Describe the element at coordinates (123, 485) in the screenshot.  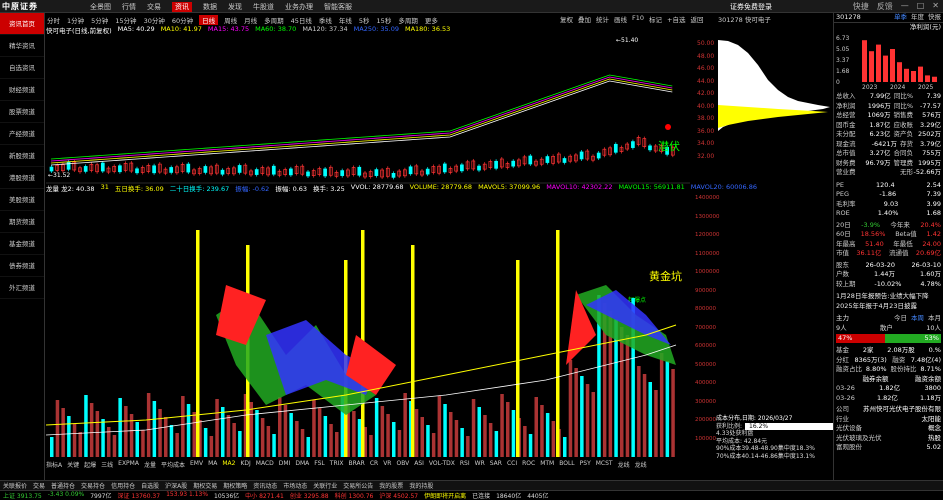
I see `status-item-4: 信用持仓` at that location.